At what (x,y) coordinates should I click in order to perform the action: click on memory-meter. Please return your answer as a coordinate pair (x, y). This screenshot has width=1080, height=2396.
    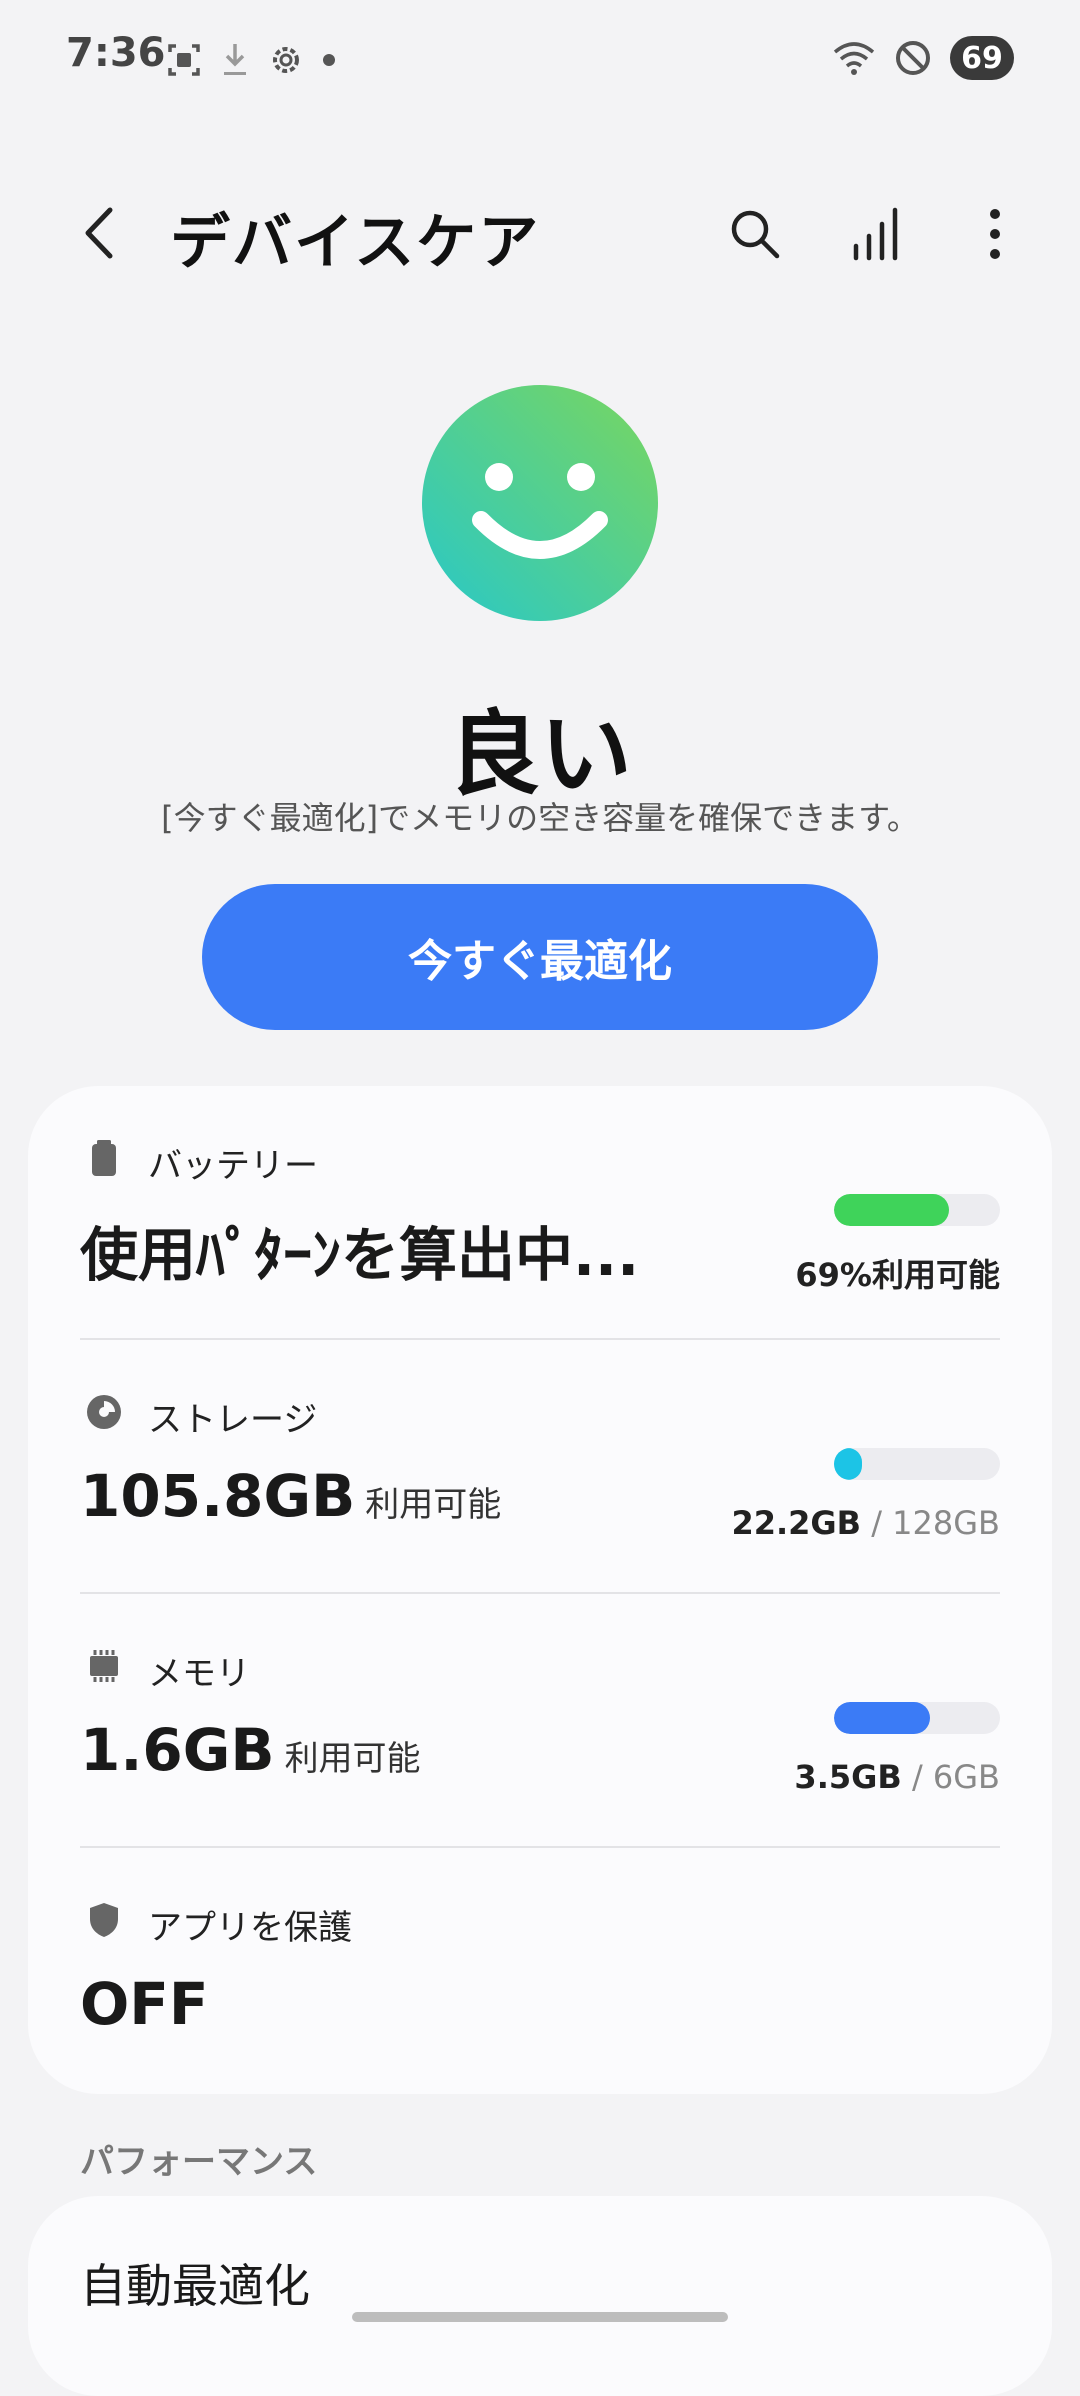
    Looking at the image, I should click on (917, 1718).